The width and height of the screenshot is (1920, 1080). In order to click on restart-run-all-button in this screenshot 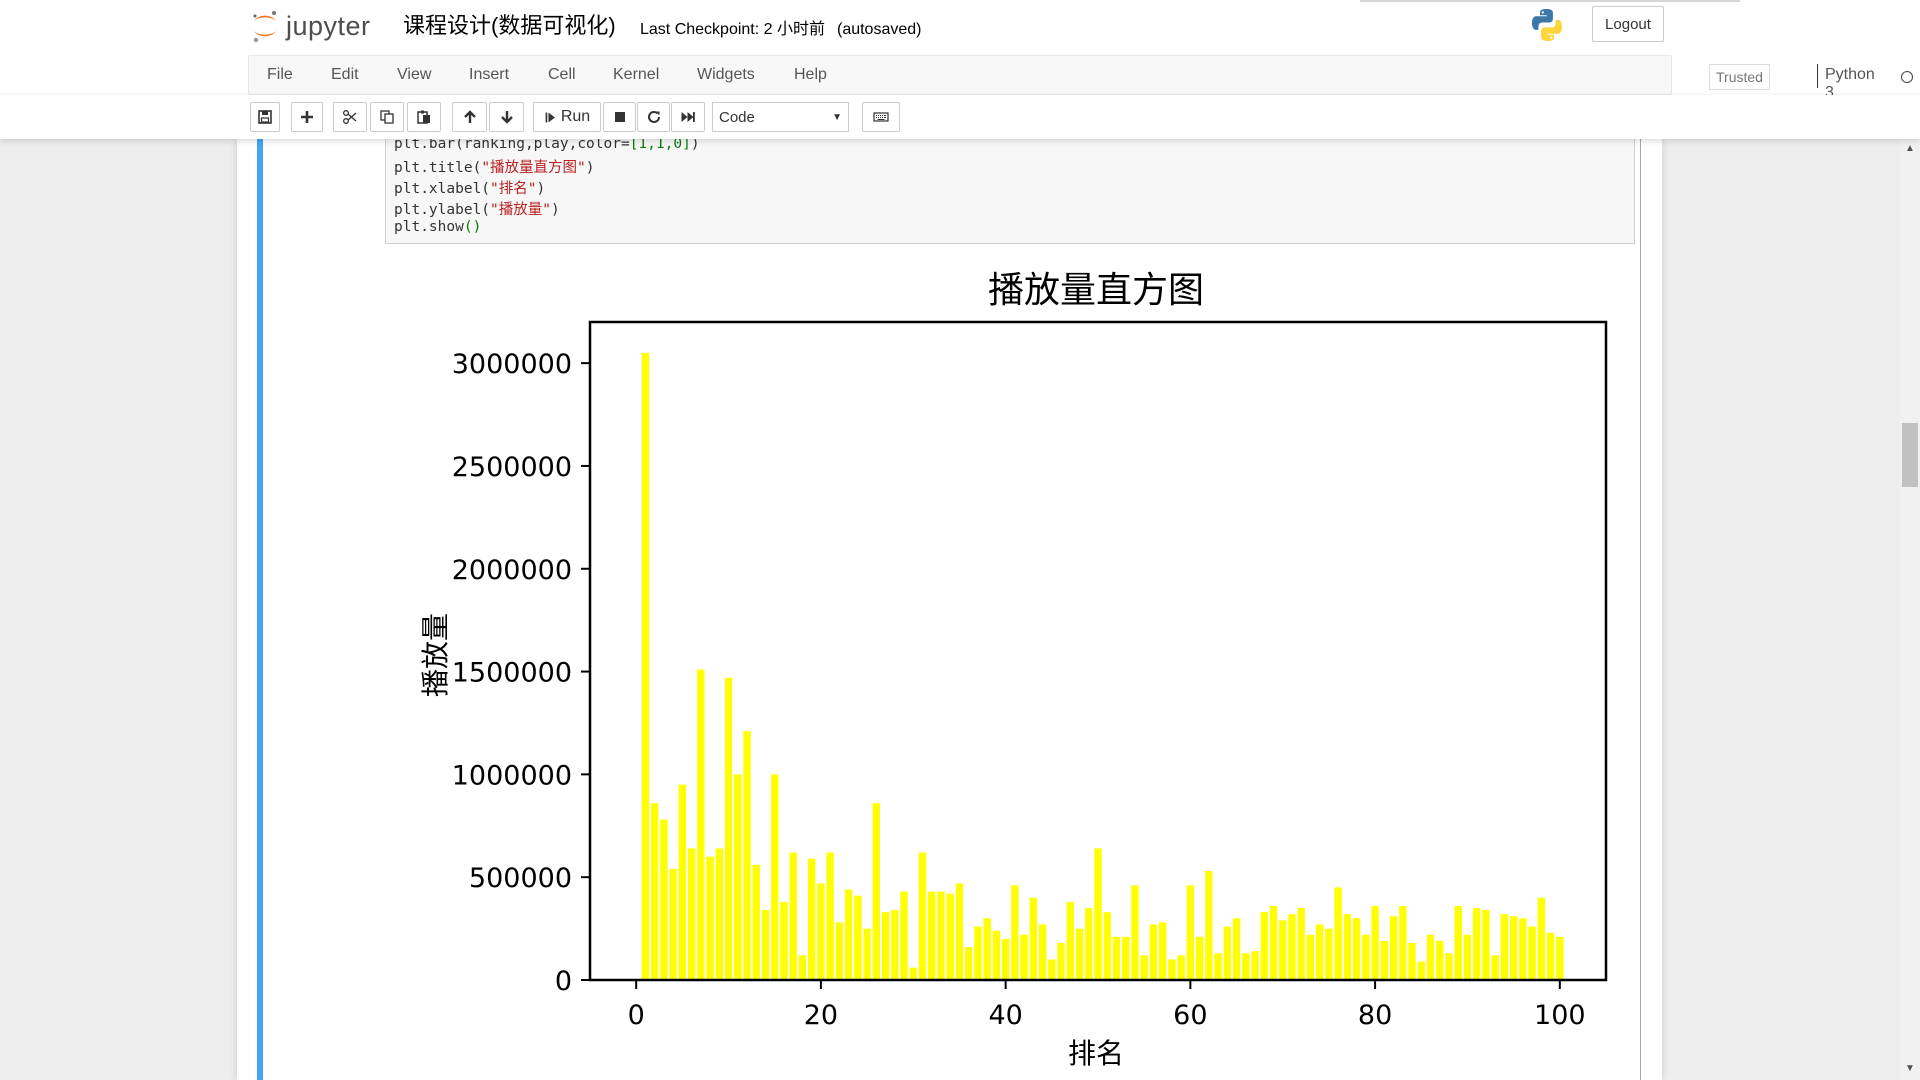, I will do `click(688, 117)`.